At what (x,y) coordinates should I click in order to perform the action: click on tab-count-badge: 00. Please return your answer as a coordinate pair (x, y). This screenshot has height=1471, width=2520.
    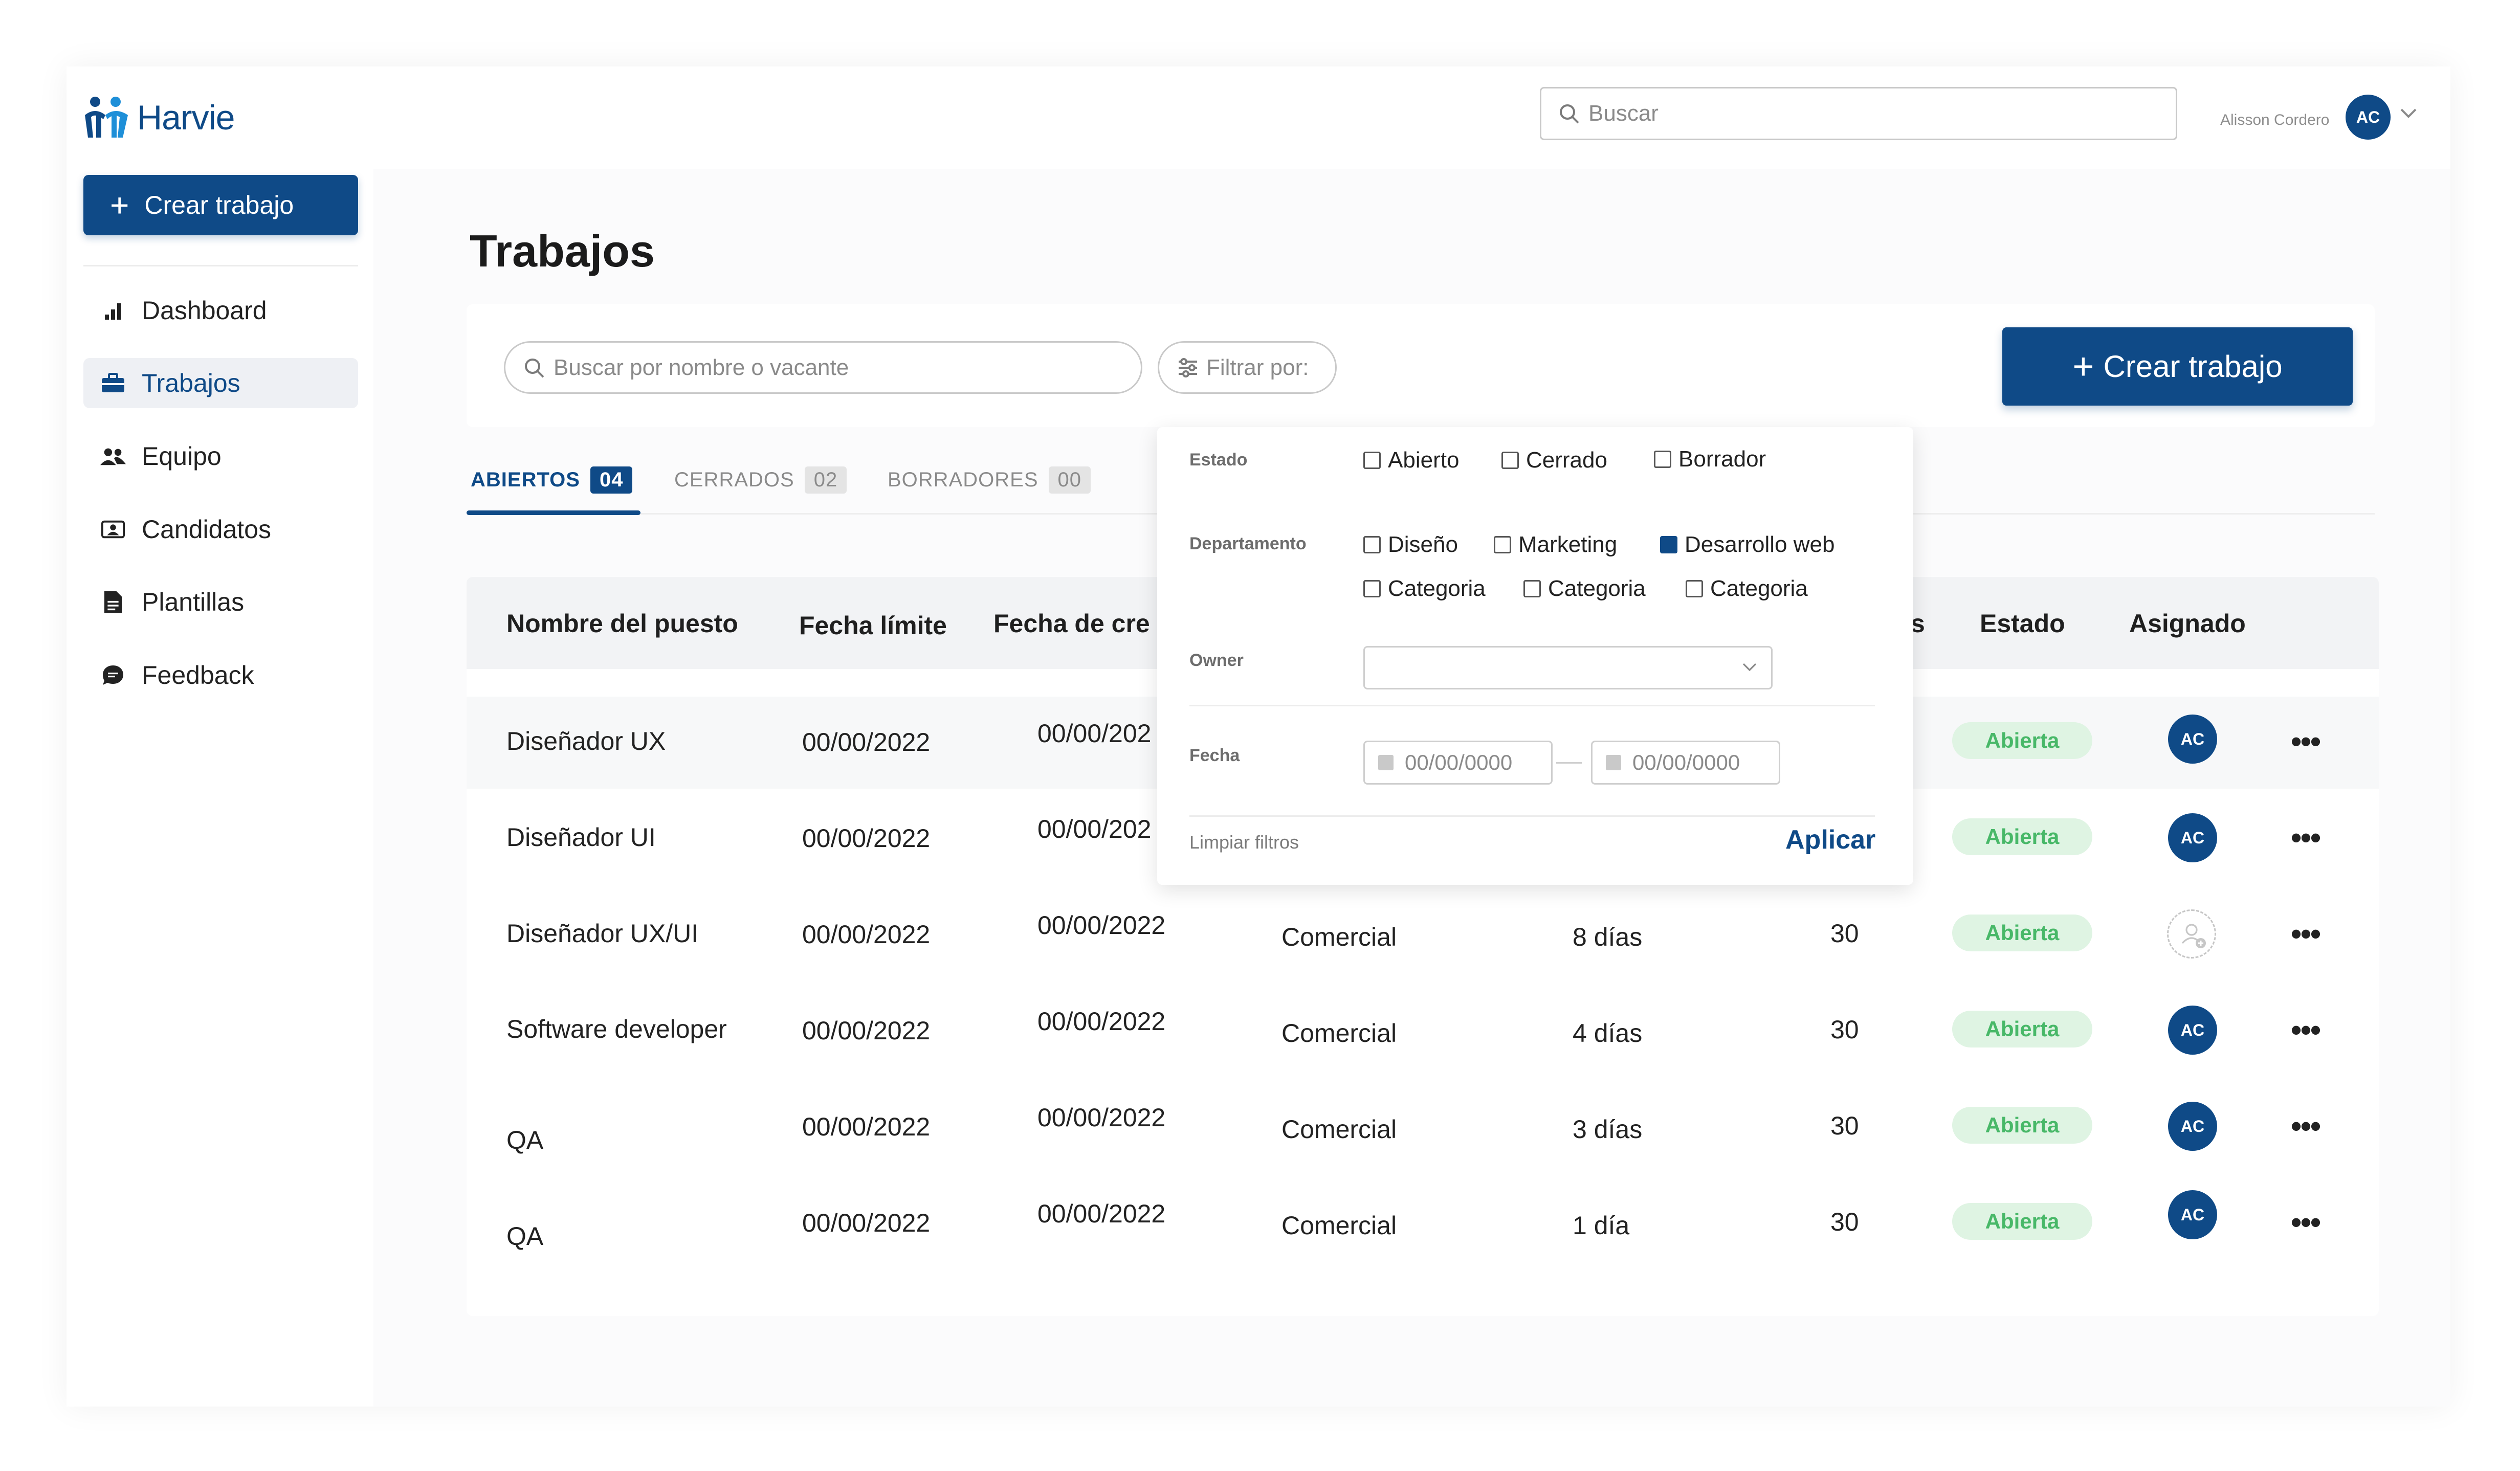
    Looking at the image, I should click on (1069, 480).